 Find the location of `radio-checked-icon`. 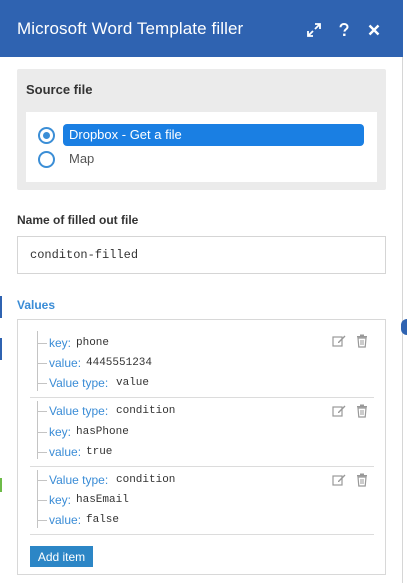

radio-checked-icon is located at coordinates (46, 135).